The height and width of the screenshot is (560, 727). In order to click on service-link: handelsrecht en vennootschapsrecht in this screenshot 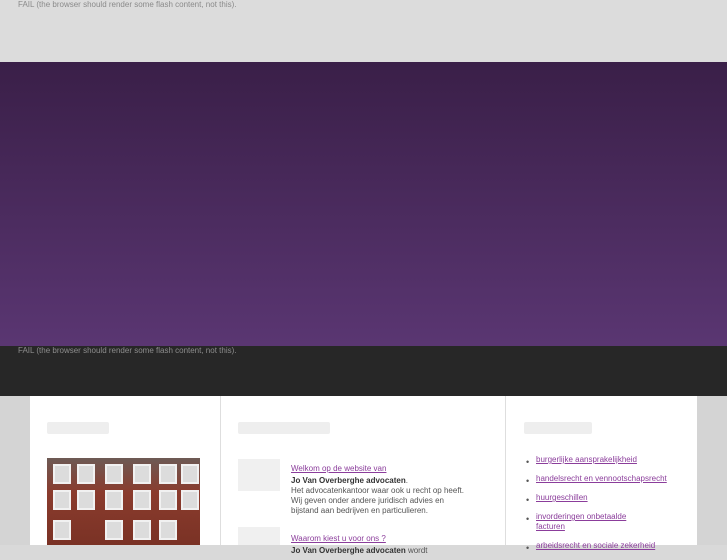, I will do `click(601, 478)`.